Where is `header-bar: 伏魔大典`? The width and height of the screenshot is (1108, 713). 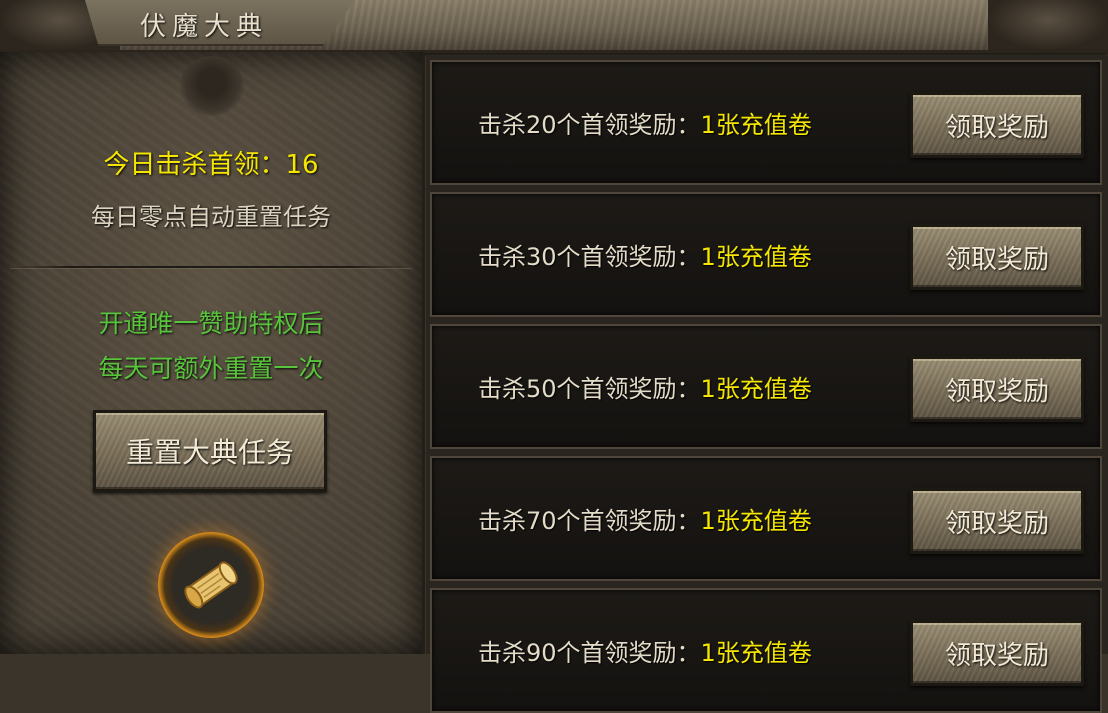 header-bar: 伏魔大典 is located at coordinates (554, 26).